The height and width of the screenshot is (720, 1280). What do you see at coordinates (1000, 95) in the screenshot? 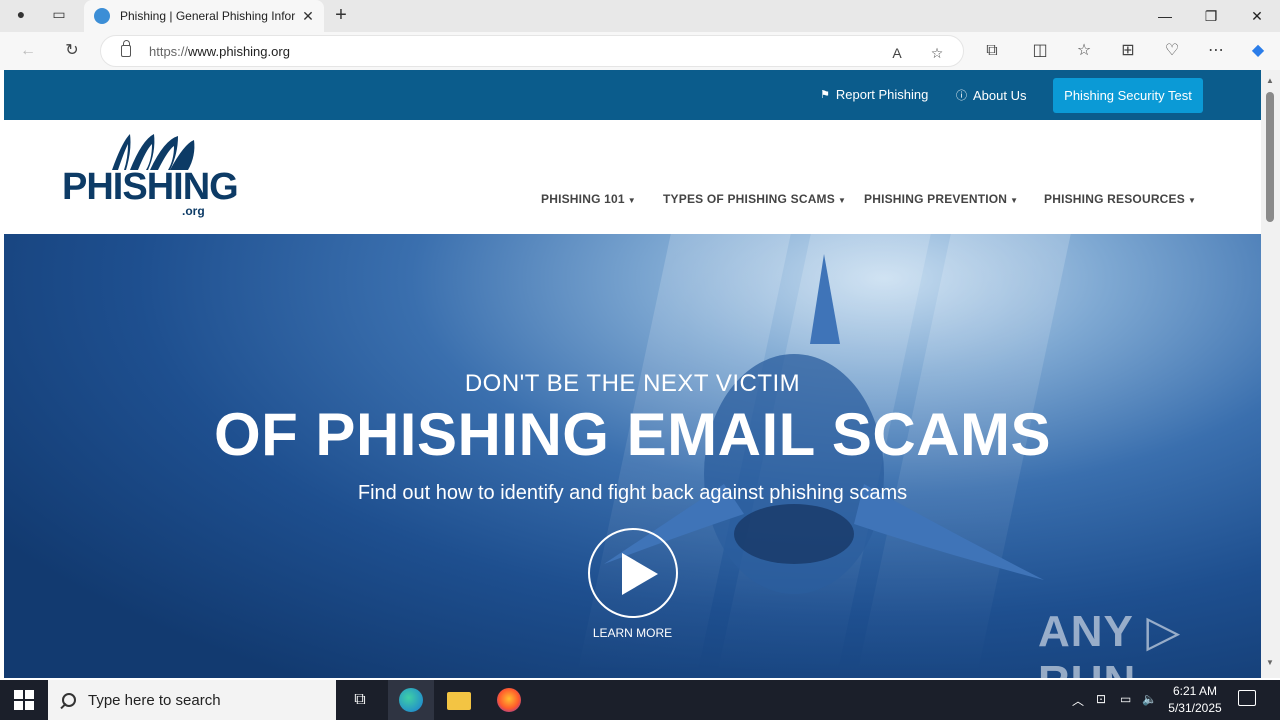
I see `about-us-label: About Us` at bounding box center [1000, 95].